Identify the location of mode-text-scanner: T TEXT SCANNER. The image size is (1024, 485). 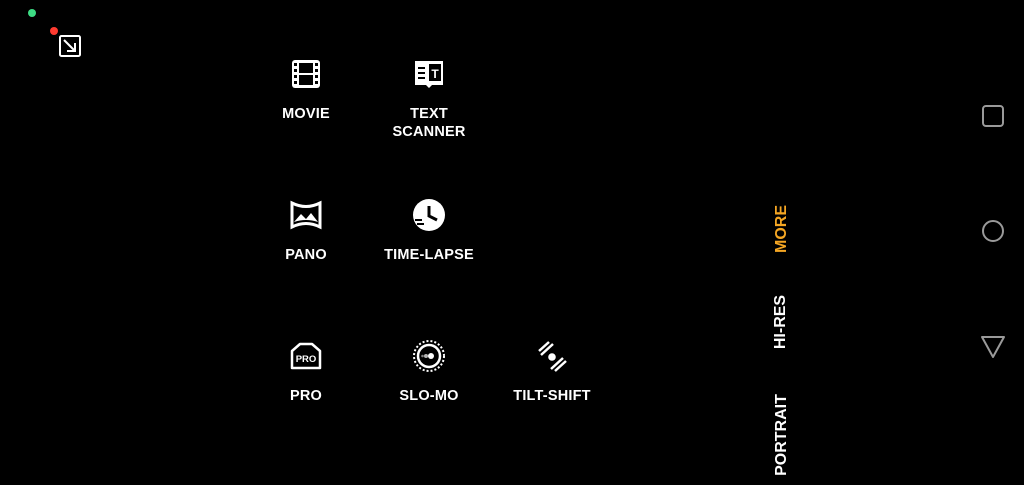
(429, 99).